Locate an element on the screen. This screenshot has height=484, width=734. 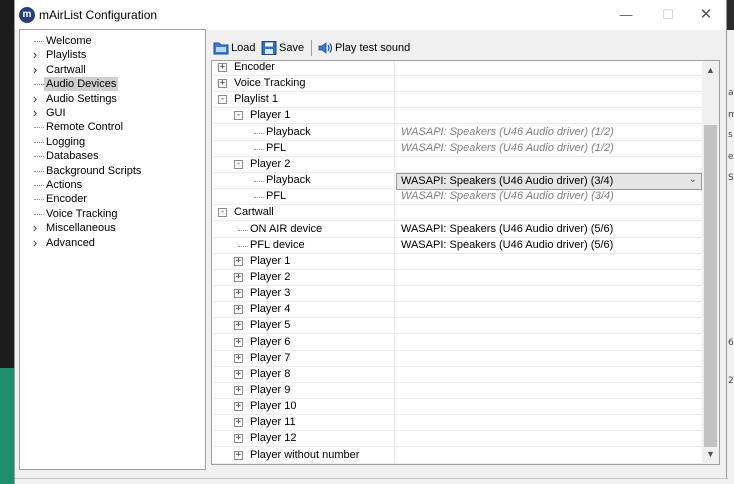
nav-item-remote-control: Remote Control is located at coordinates (112, 127).